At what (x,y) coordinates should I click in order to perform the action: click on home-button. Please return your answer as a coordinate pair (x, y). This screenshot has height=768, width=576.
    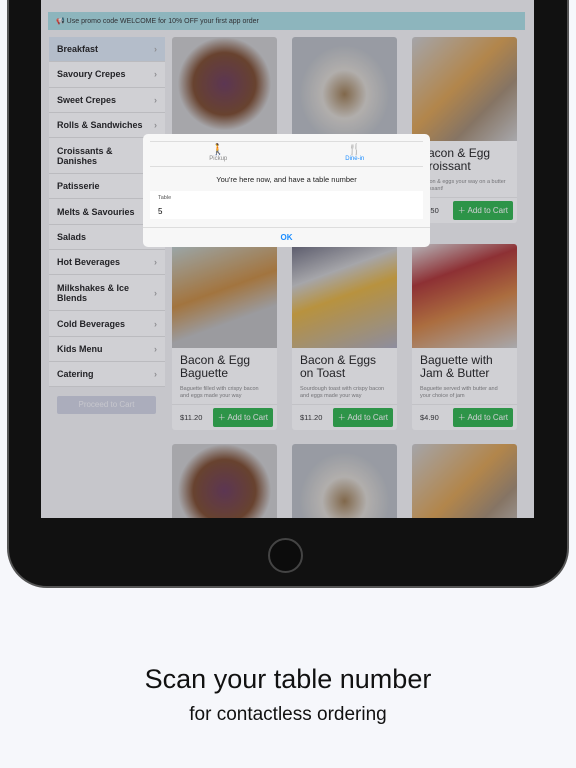
    Looking at the image, I should click on (285, 555).